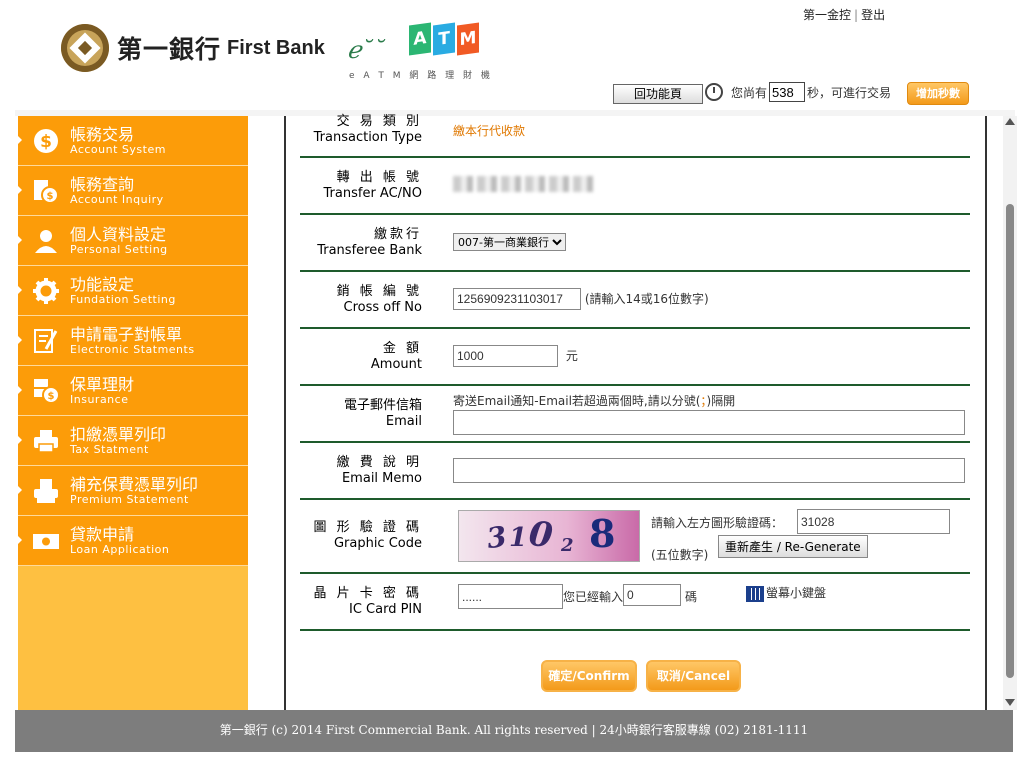 Image resolution: width=1032 pixels, height=763 pixels. Describe the element at coordinates (169, 49) in the screenshot. I see `bank-name-cn: 第一銀行` at that location.